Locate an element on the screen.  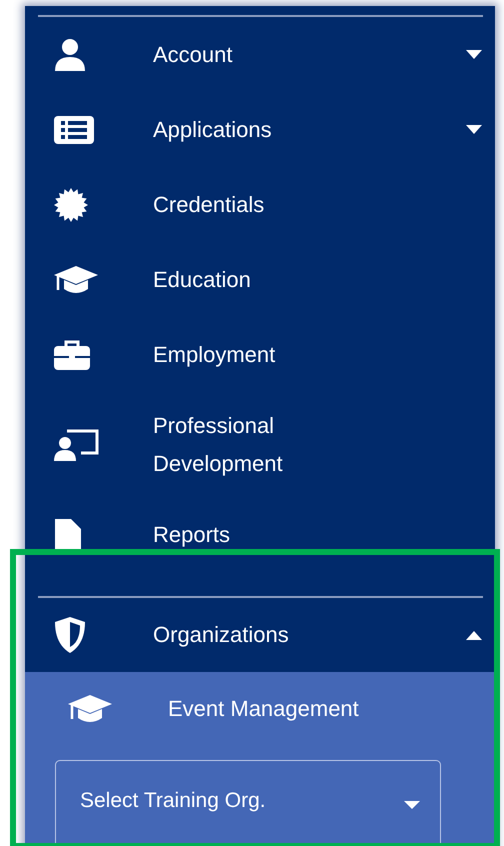
menu-item: Credentials is located at coordinates (318, 205).